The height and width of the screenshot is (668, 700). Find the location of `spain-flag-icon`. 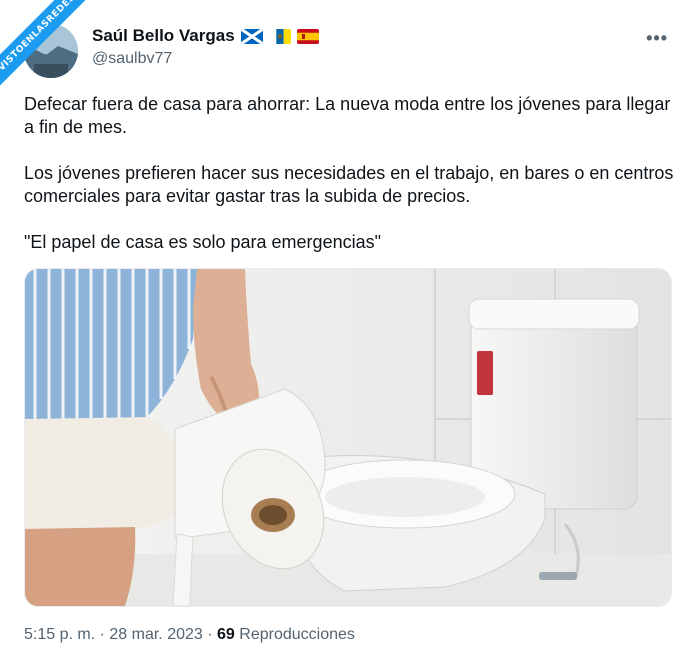

spain-flag-icon is located at coordinates (307, 36).